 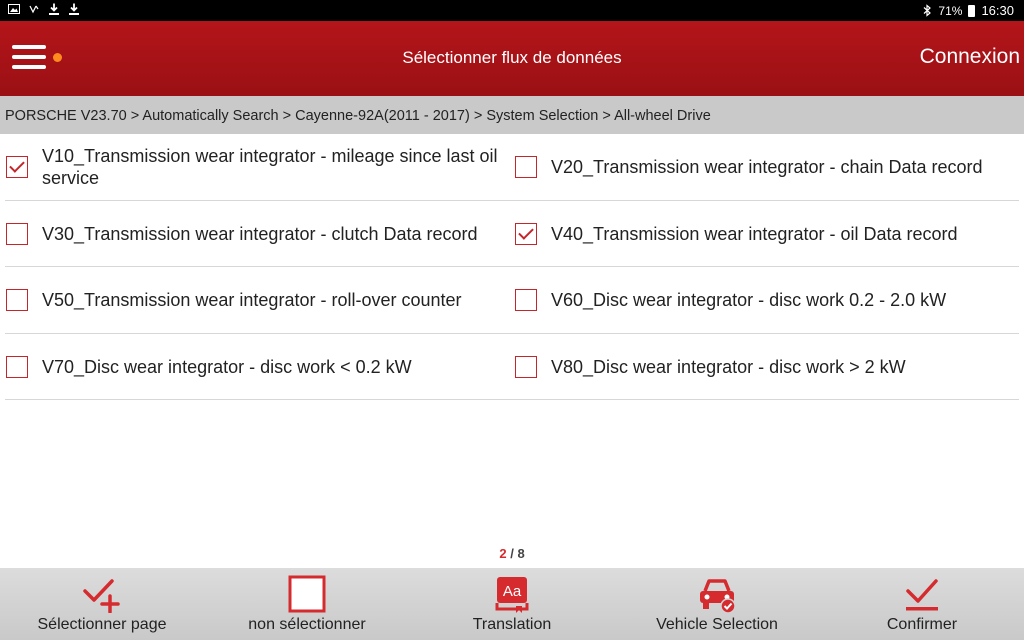 I want to click on select-page-button: Sélectionner page, so click(x=102, y=604).